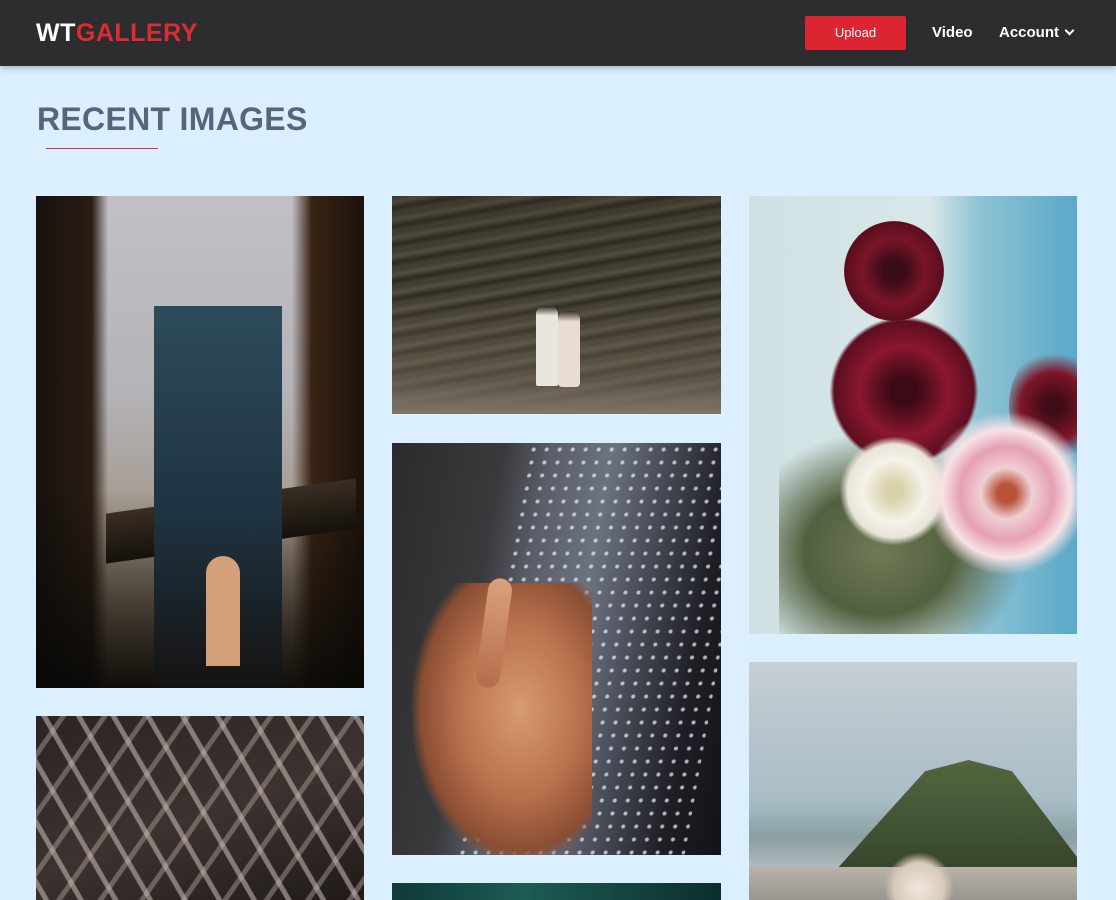 The height and width of the screenshot is (900, 1116). Describe the element at coordinates (556, 649) in the screenshot. I see `gallery-image-hand-light` at that location.